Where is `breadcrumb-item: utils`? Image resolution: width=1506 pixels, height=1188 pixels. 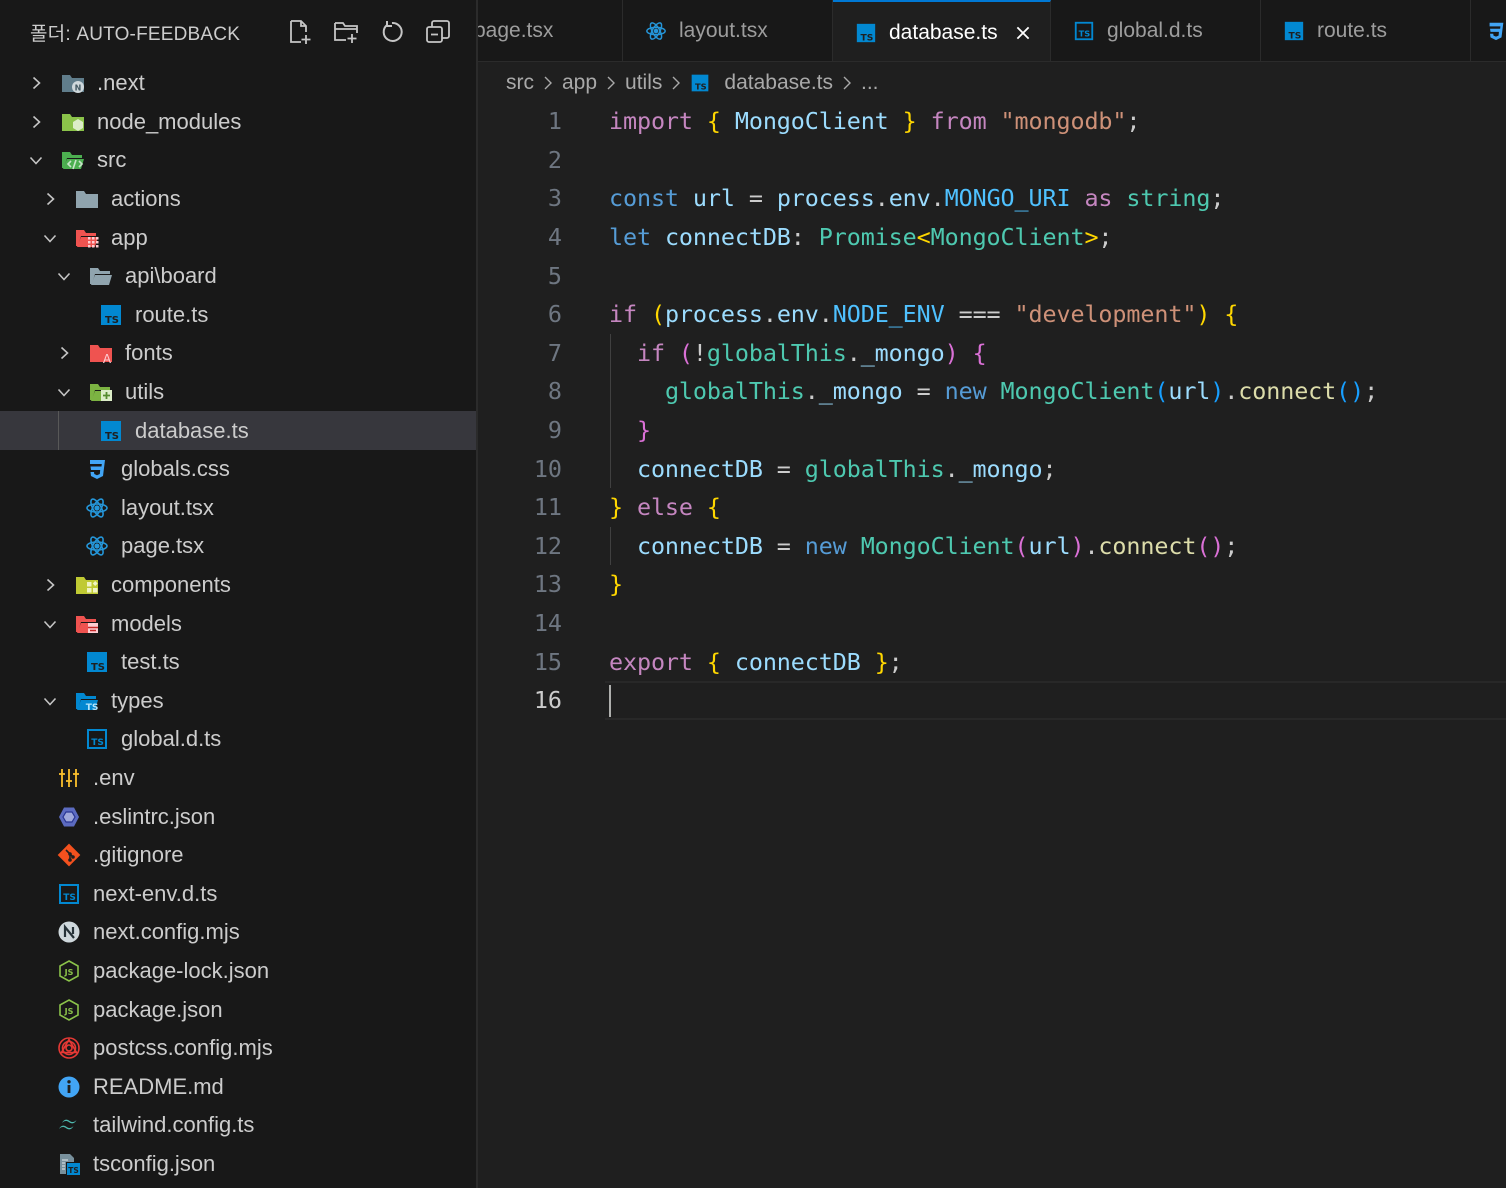 breadcrumb-item: utils is located at coordinates (643, 83).